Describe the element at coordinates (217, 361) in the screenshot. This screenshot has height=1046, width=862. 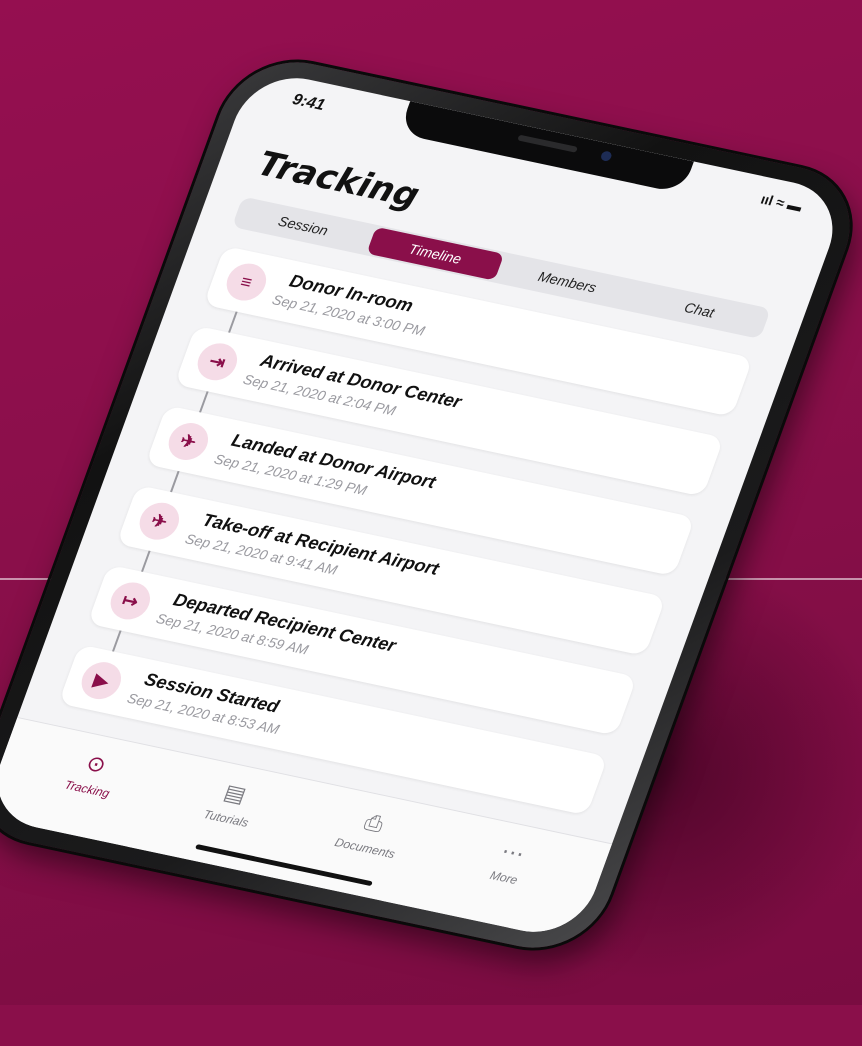
I see `arrive-icon: ⇥` at that location.